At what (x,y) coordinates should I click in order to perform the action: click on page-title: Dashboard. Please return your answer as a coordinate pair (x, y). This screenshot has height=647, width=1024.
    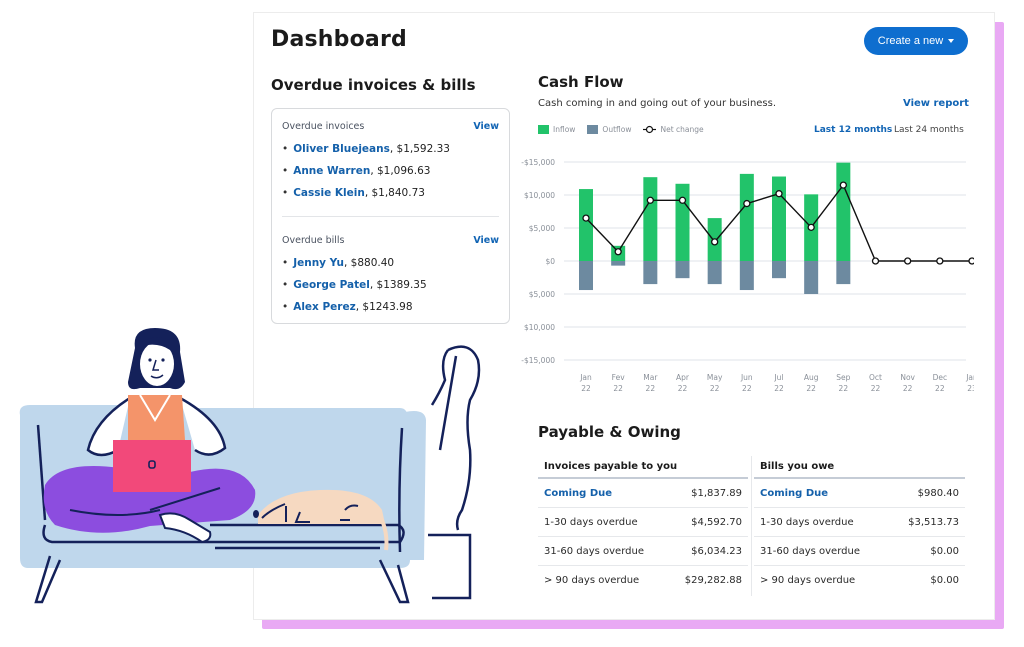
    Looking at the image, I should click on (339, 39).